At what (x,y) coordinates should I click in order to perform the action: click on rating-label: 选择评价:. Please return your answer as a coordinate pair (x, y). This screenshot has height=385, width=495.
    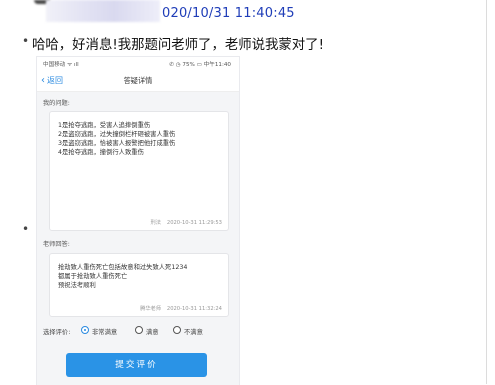
    Looking at the image, I should click on (57, 332).